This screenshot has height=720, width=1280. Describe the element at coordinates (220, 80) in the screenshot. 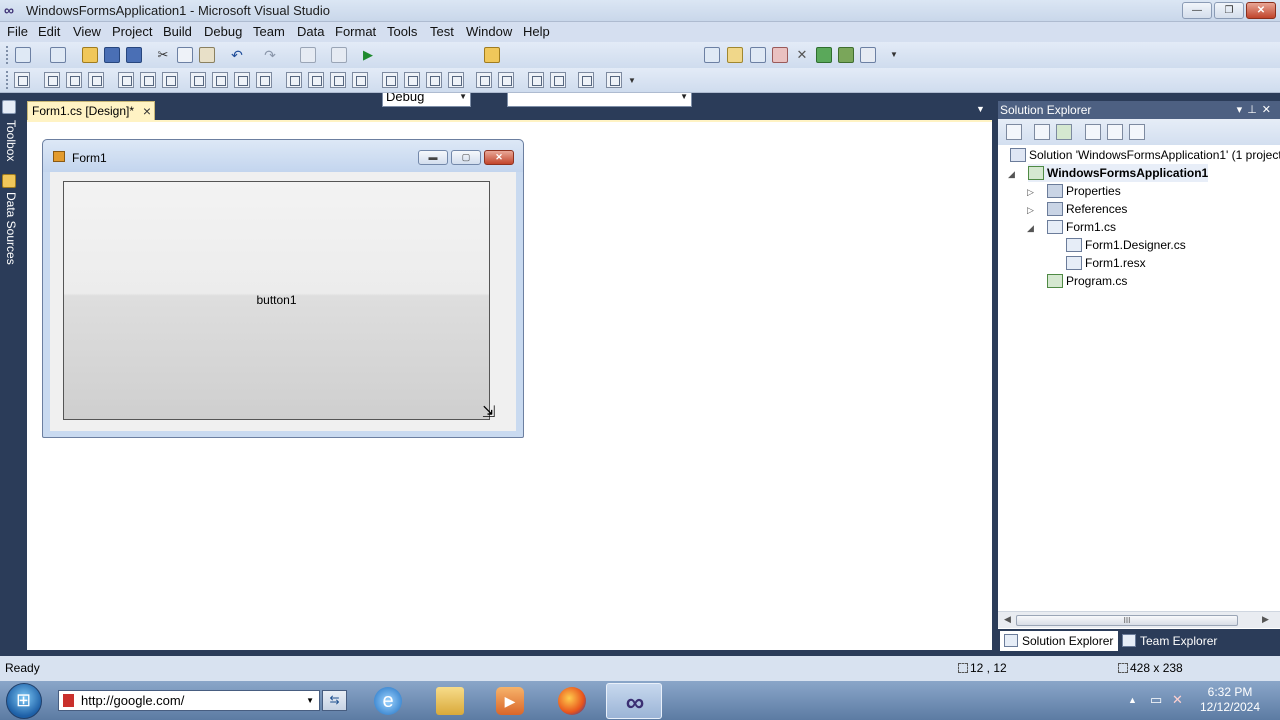

I see `size-to-grid-icon` at that location.